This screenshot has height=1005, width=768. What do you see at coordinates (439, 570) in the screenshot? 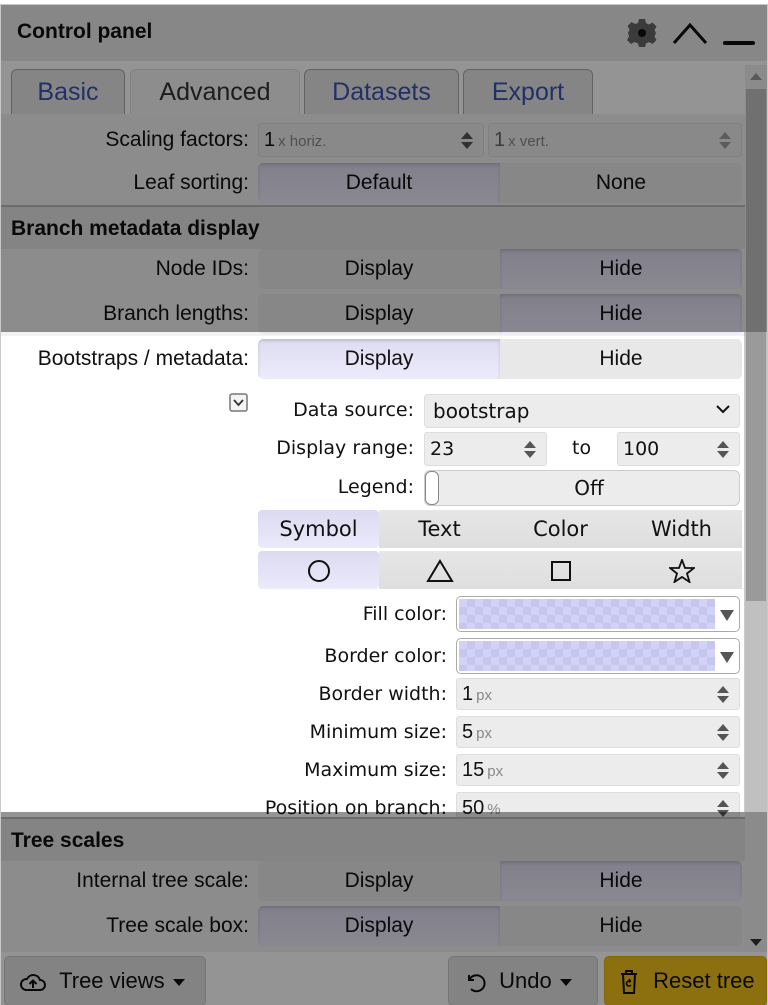
I see `shape-triangle-button` at bounding box center [439, 570].